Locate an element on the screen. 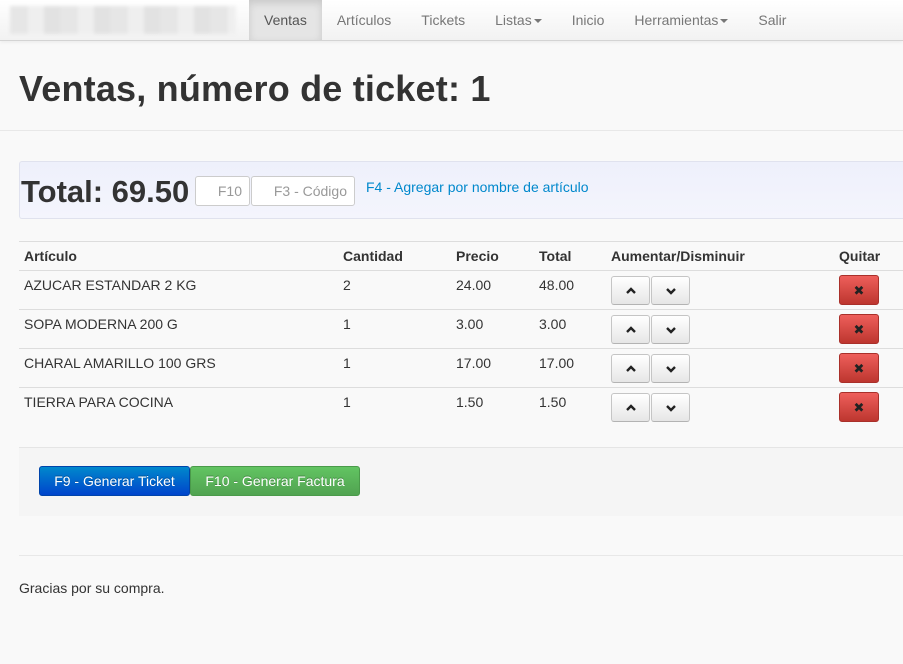 This screenshot has width=903, height=664. nav-label: Inicio is located at coordinates (588, 20).